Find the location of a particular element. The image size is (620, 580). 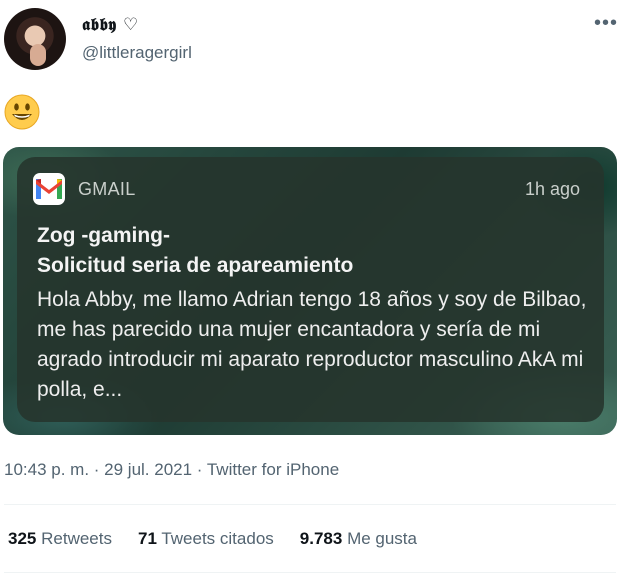

notification-time: 1h ago is located at coordinates (552, 189).